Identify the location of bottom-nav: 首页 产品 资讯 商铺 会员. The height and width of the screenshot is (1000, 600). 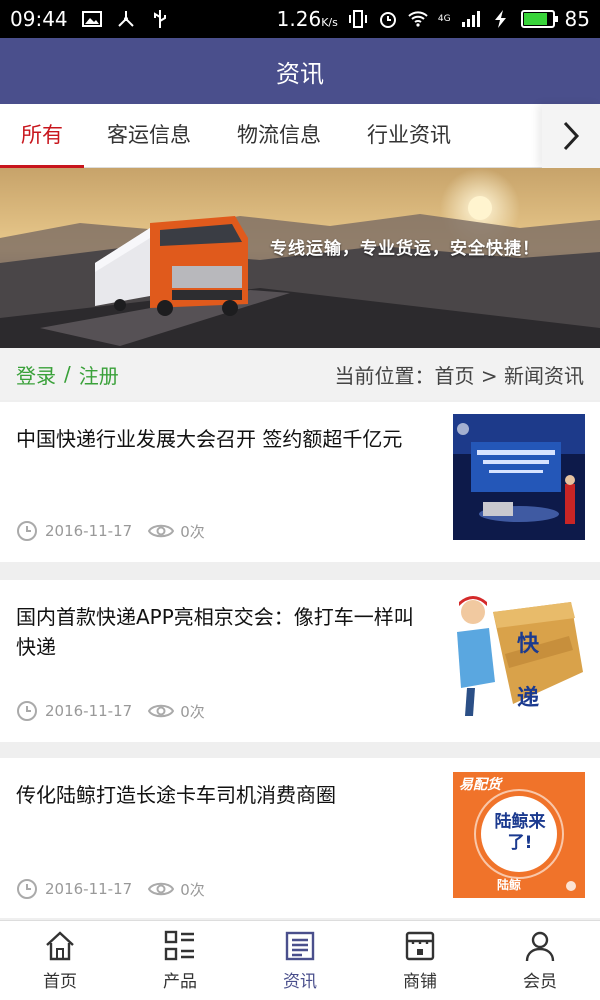
(300, 960).